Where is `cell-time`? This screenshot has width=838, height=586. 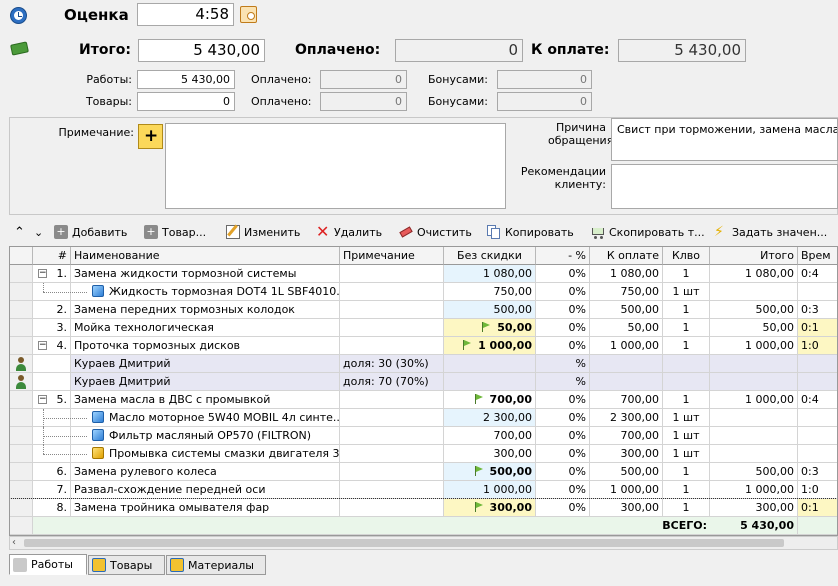 cell-time is located at coordinates (817, 382).